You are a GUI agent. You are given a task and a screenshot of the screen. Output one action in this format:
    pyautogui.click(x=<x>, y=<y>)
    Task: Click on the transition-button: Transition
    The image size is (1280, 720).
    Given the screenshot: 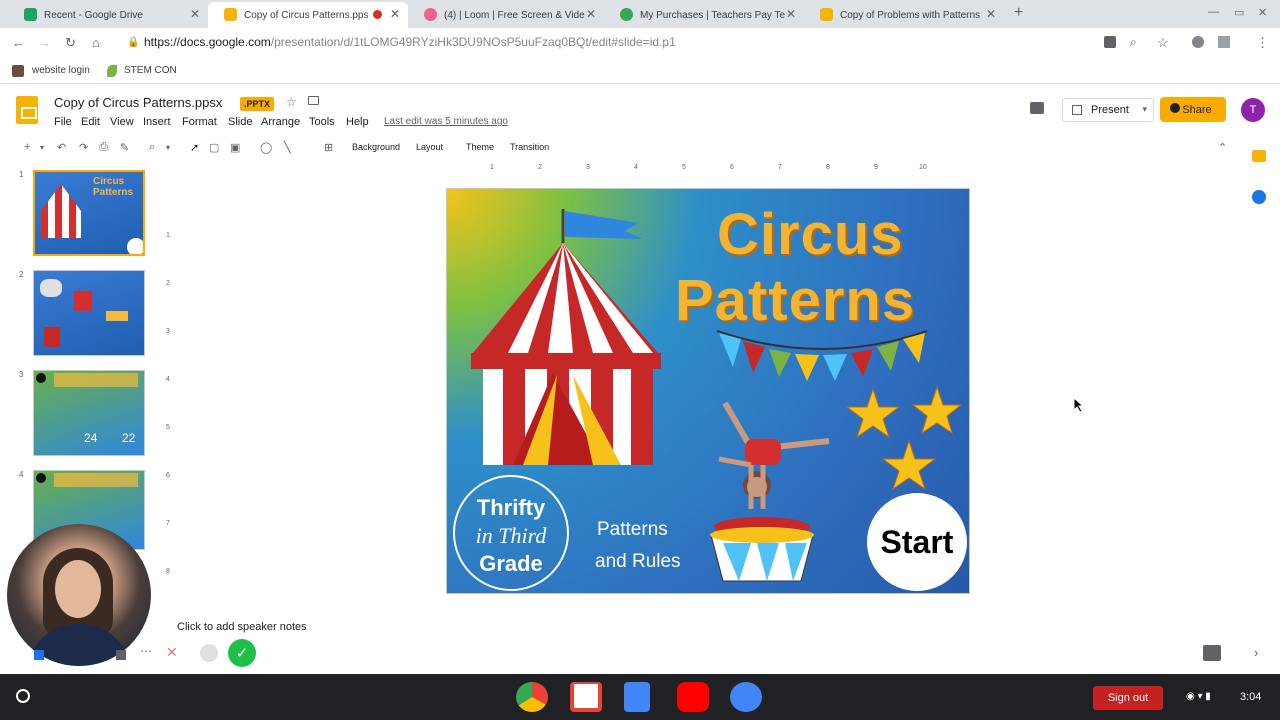 What is the action you would take?
    pyautogui.click(x=529, y=147)
    